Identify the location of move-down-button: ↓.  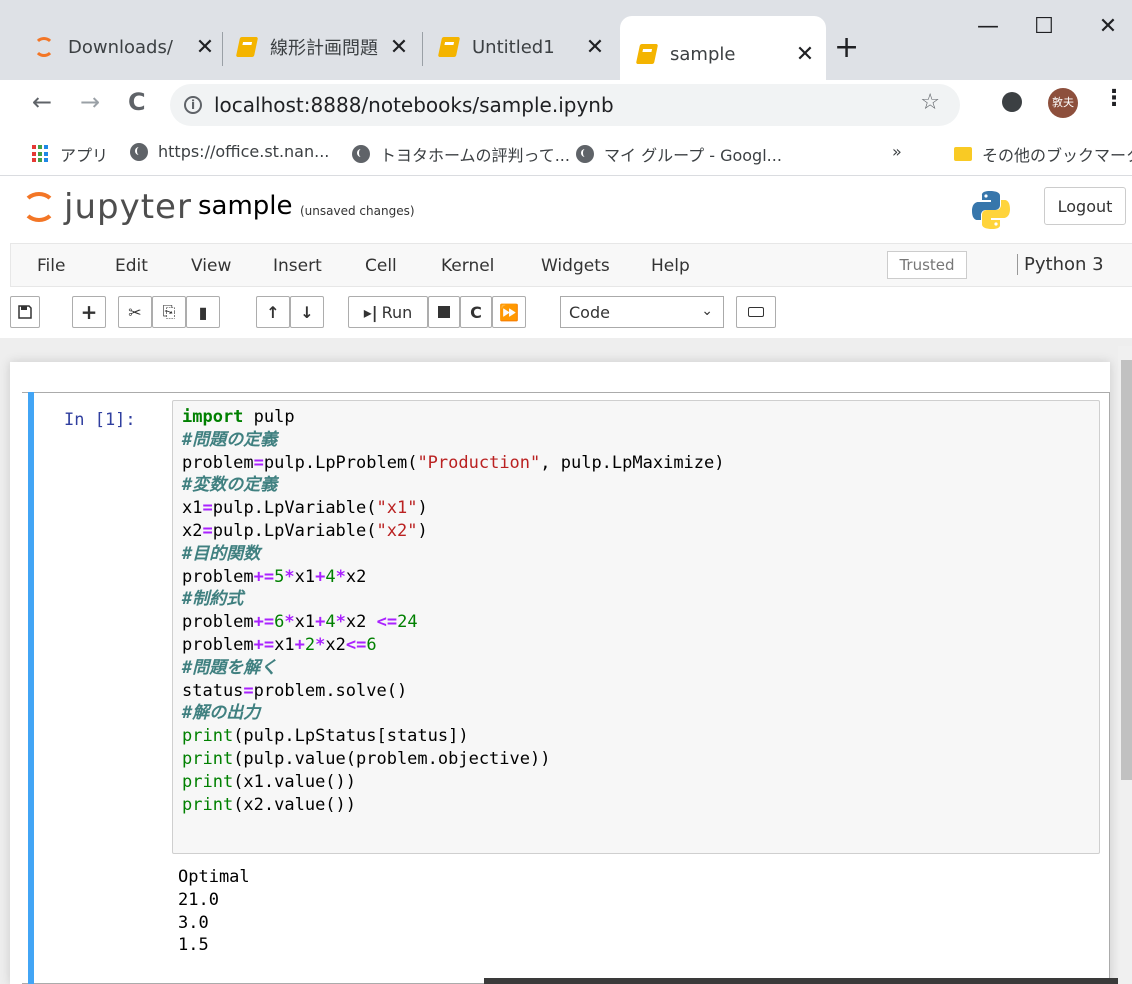
(307, 312).